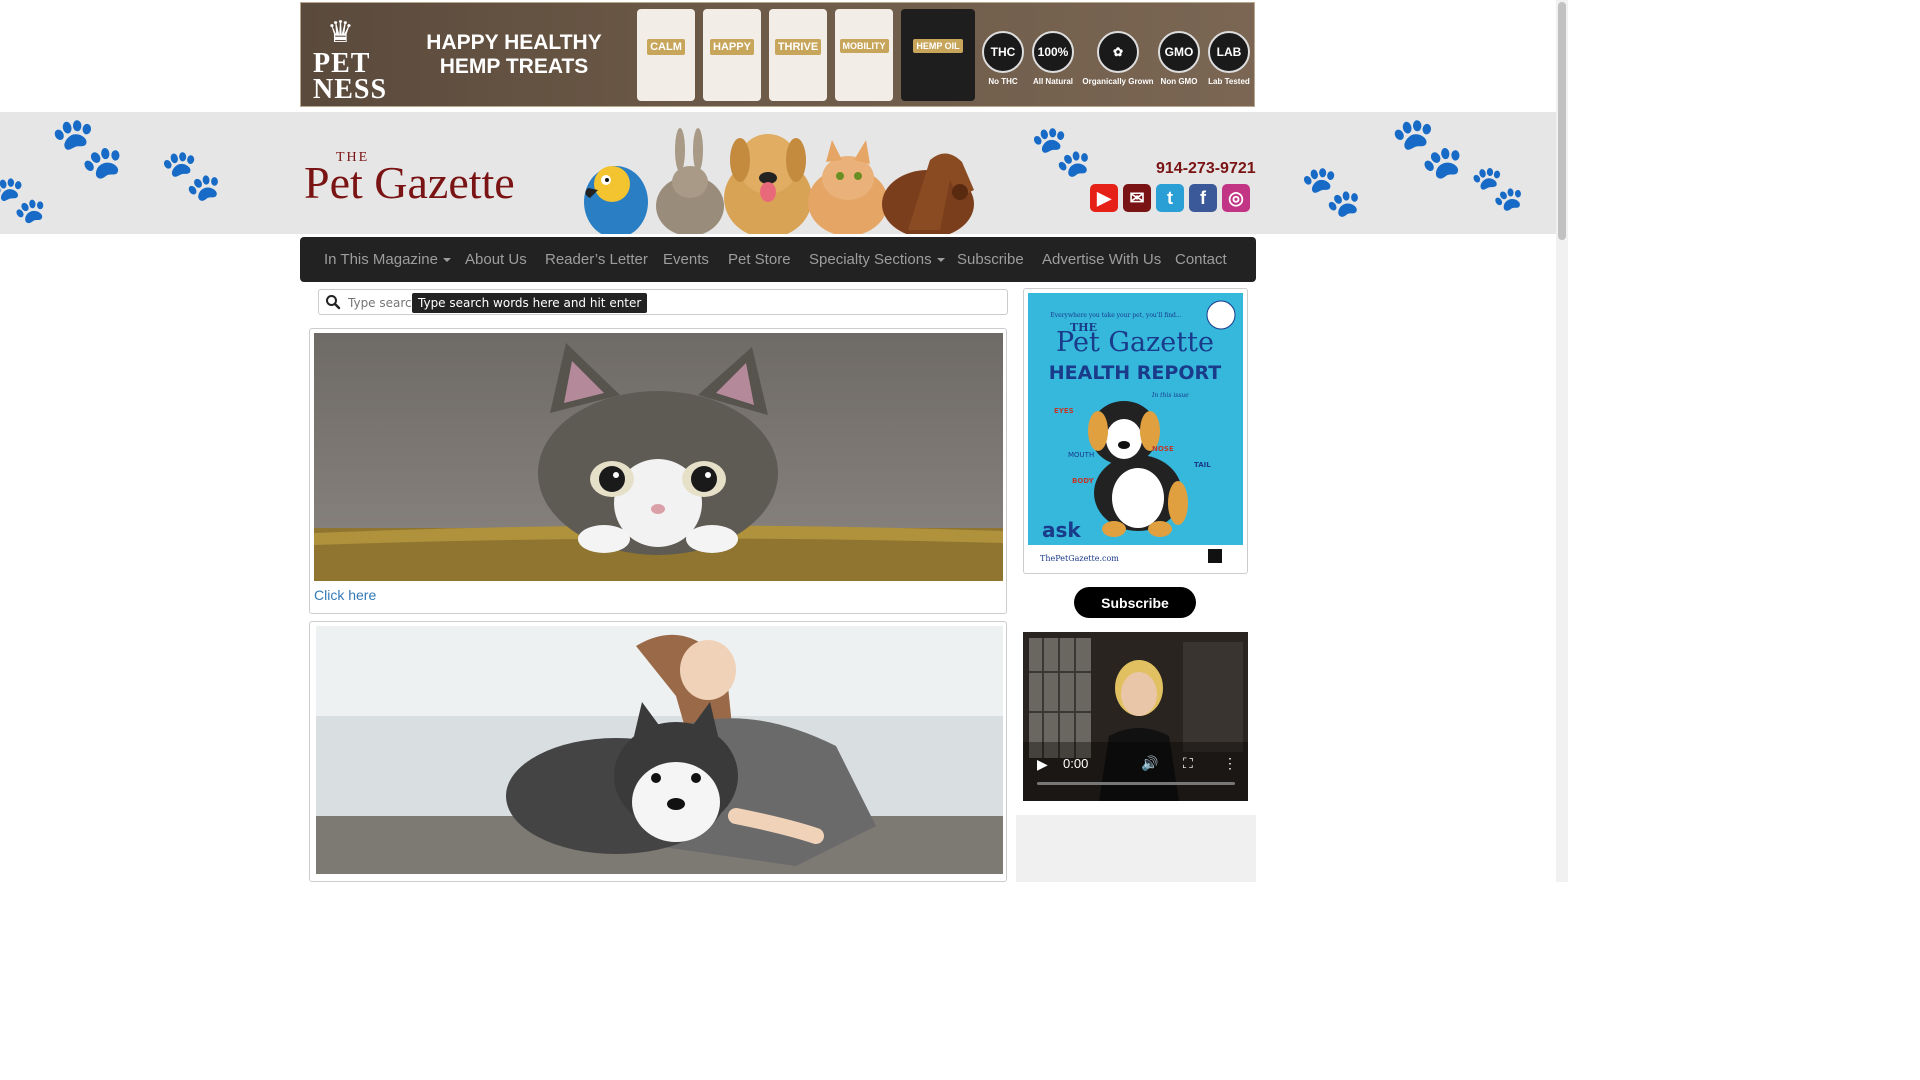  I want to click on svg-text: ask, so click(1061, 530).